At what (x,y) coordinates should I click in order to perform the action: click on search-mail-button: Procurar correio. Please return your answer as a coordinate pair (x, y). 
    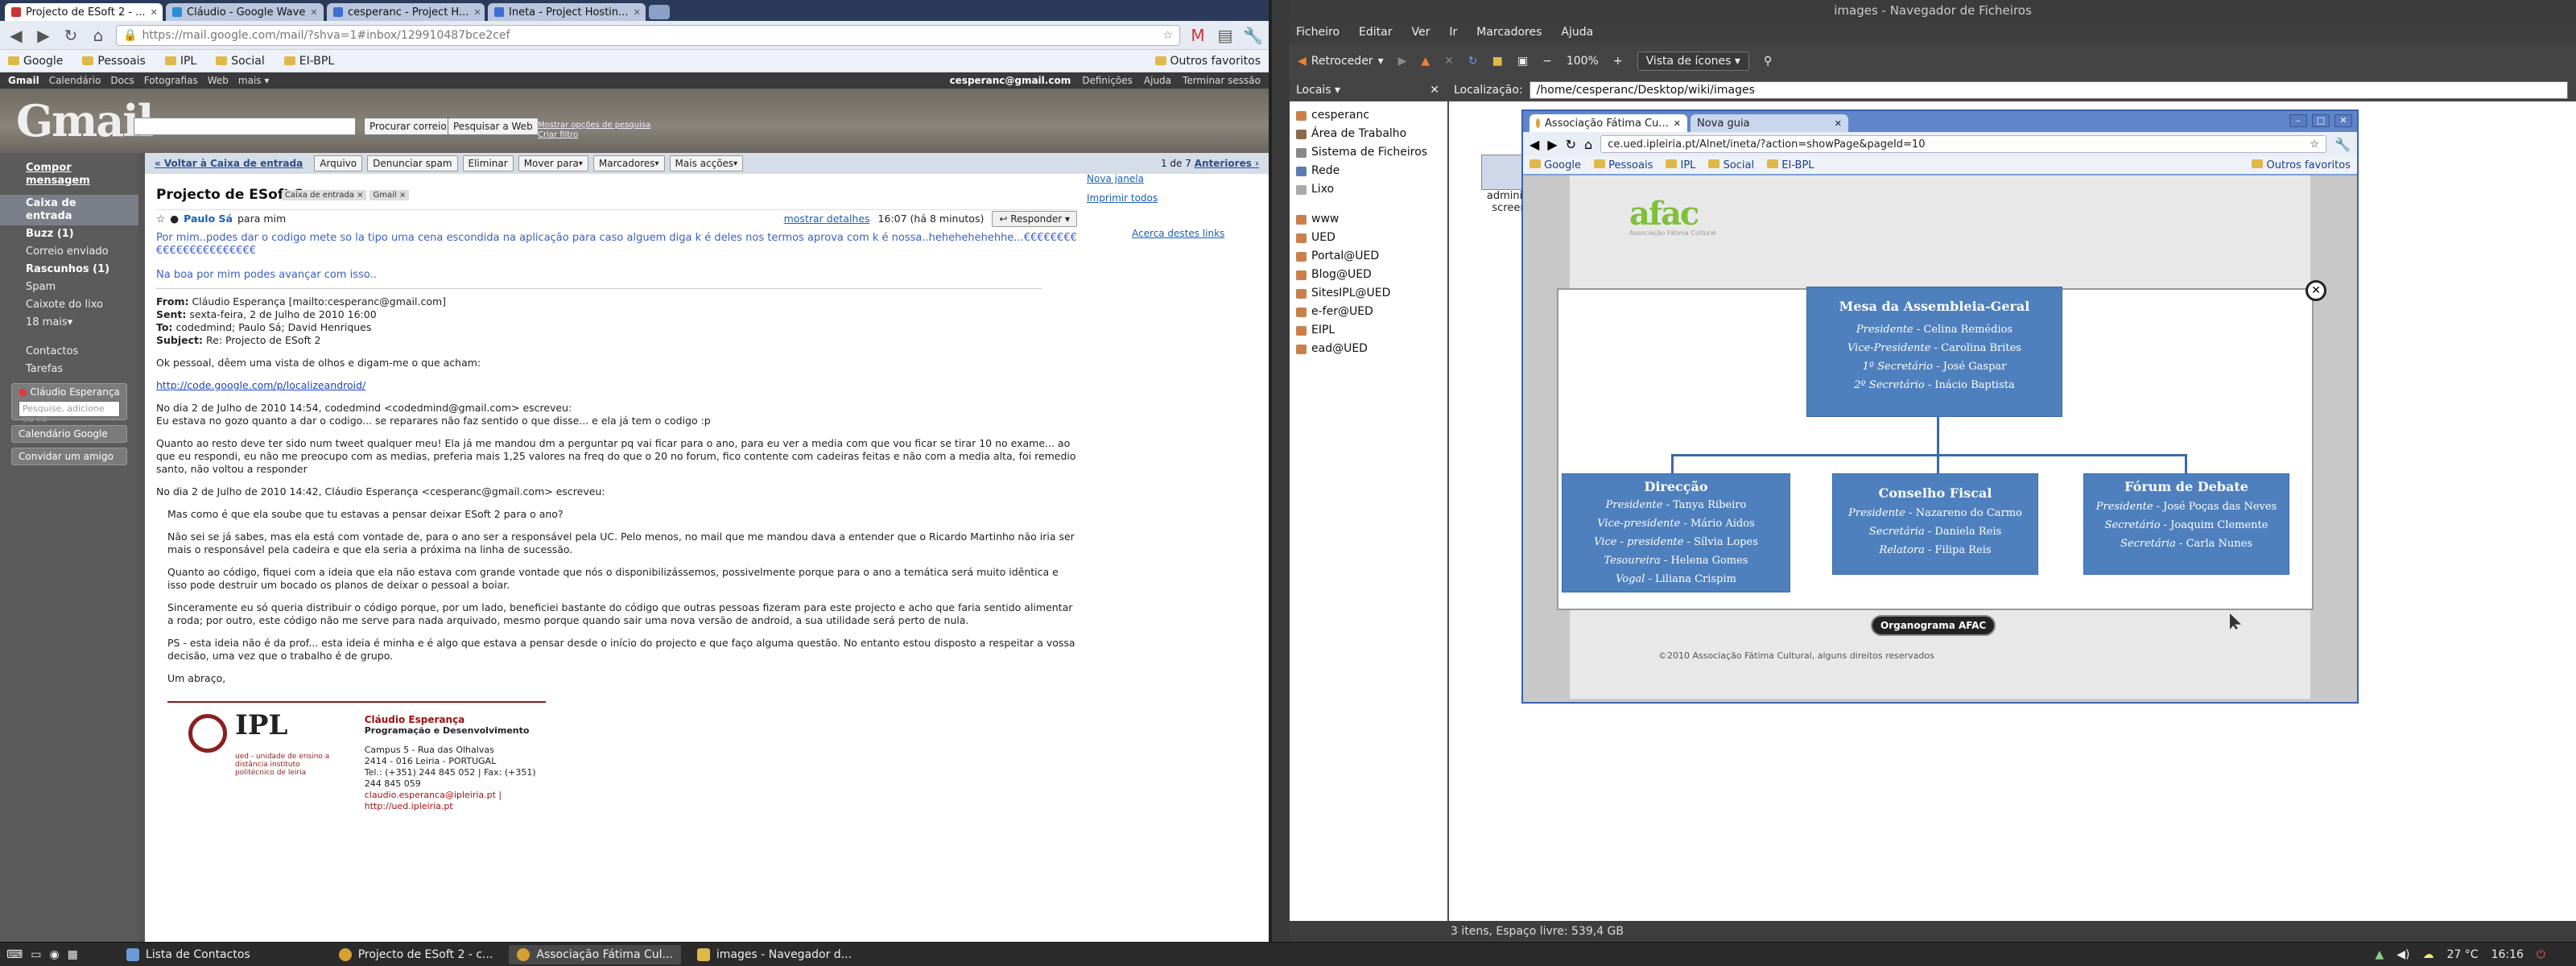
    Looking at the image, I should click on (408, 126).